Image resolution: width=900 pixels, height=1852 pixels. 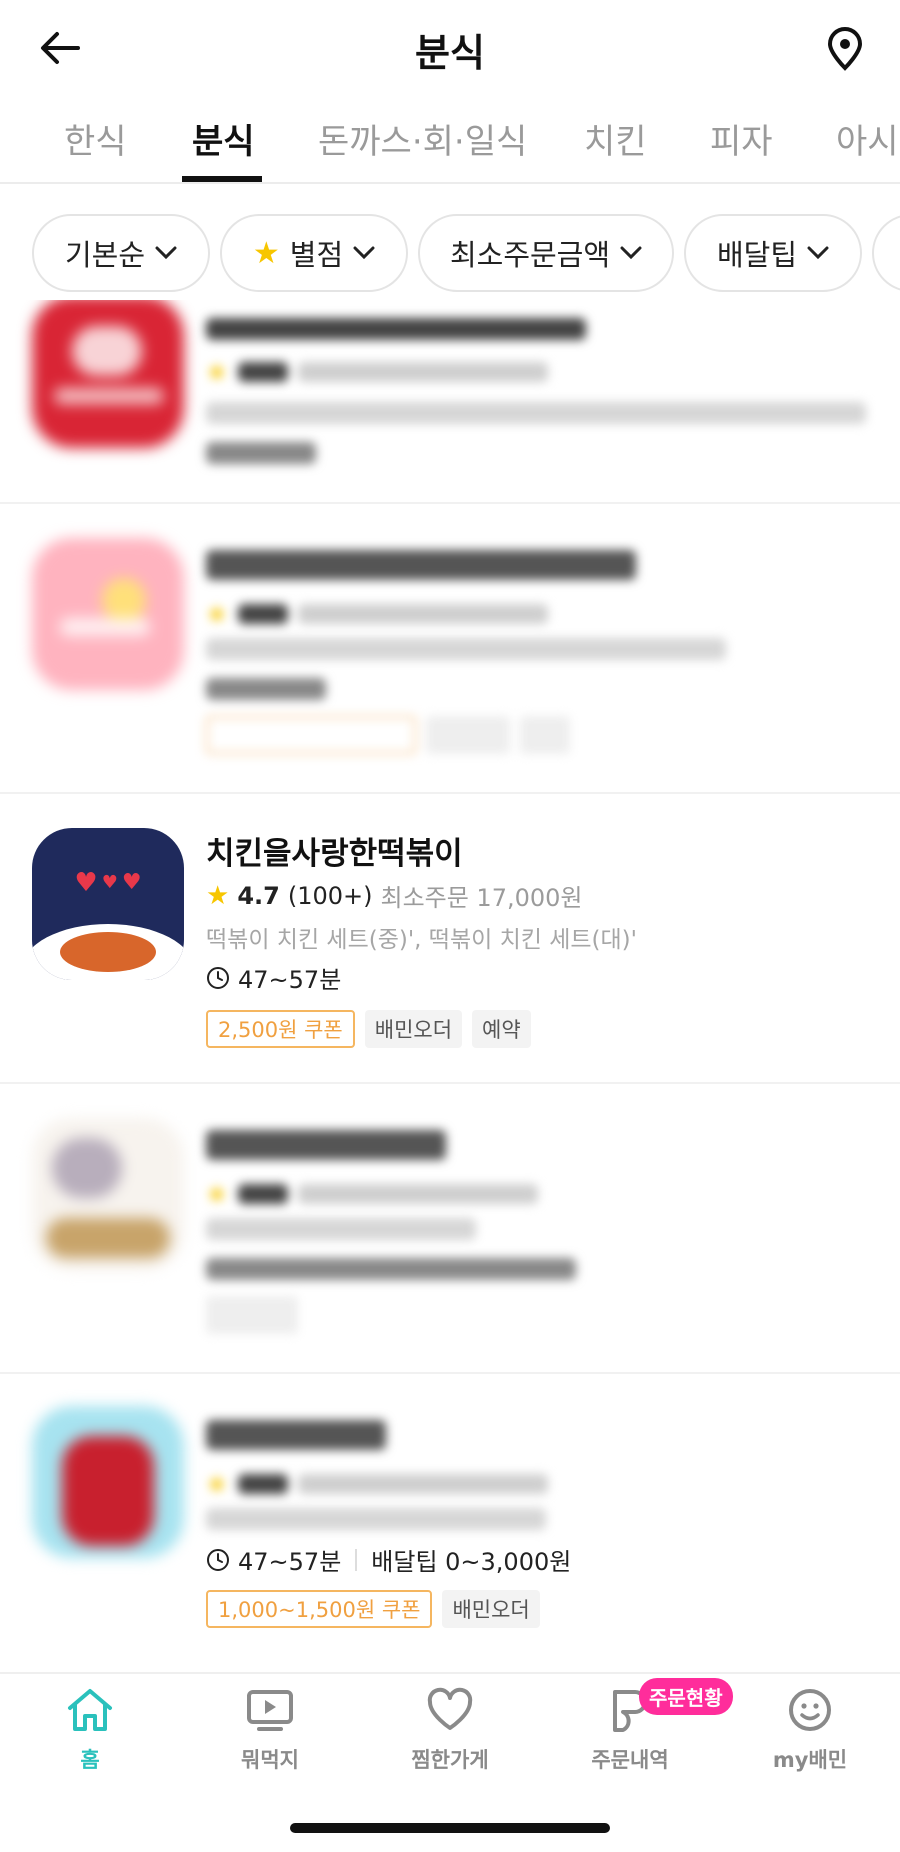 I want to click on nav-label: 찜한가게, so click(x=450, y=1760).